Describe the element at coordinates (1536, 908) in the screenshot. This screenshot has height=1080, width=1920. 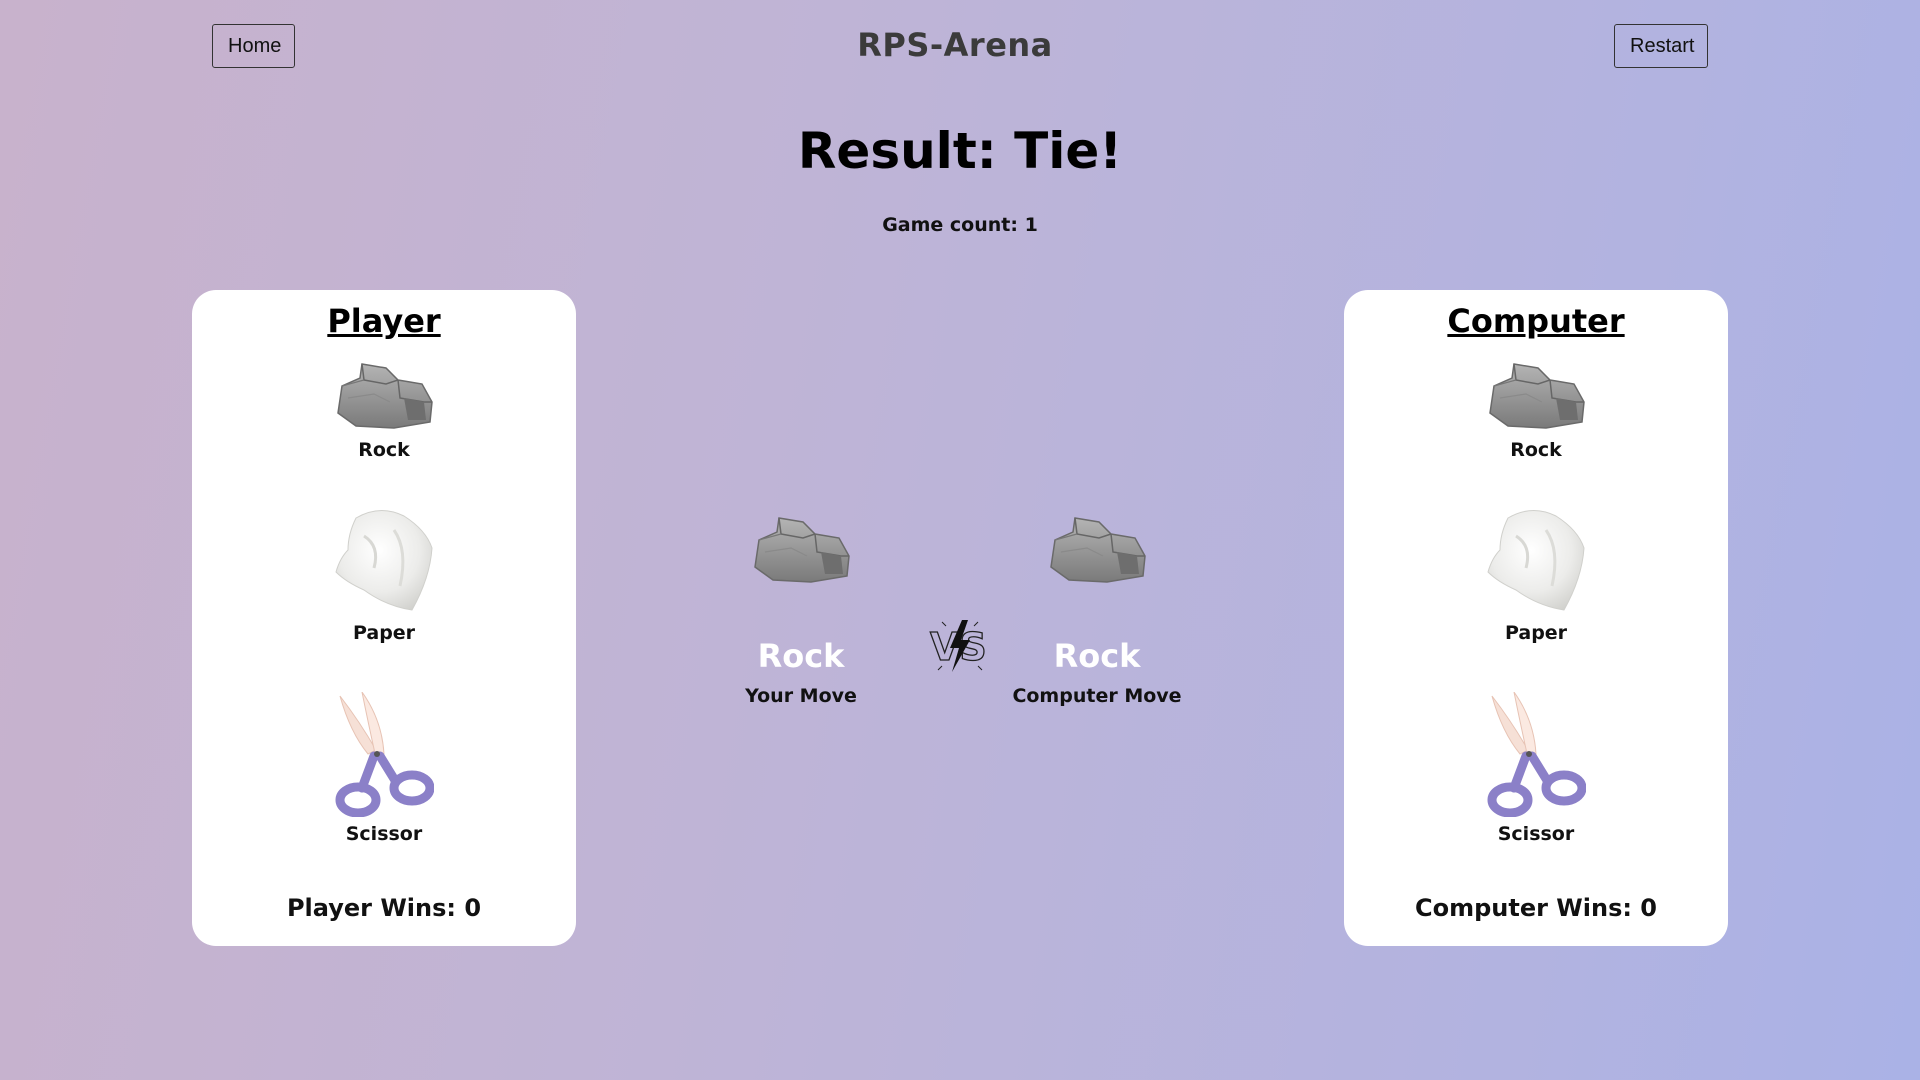
I see `computer-wins: Computer Wins: 0` at that location.